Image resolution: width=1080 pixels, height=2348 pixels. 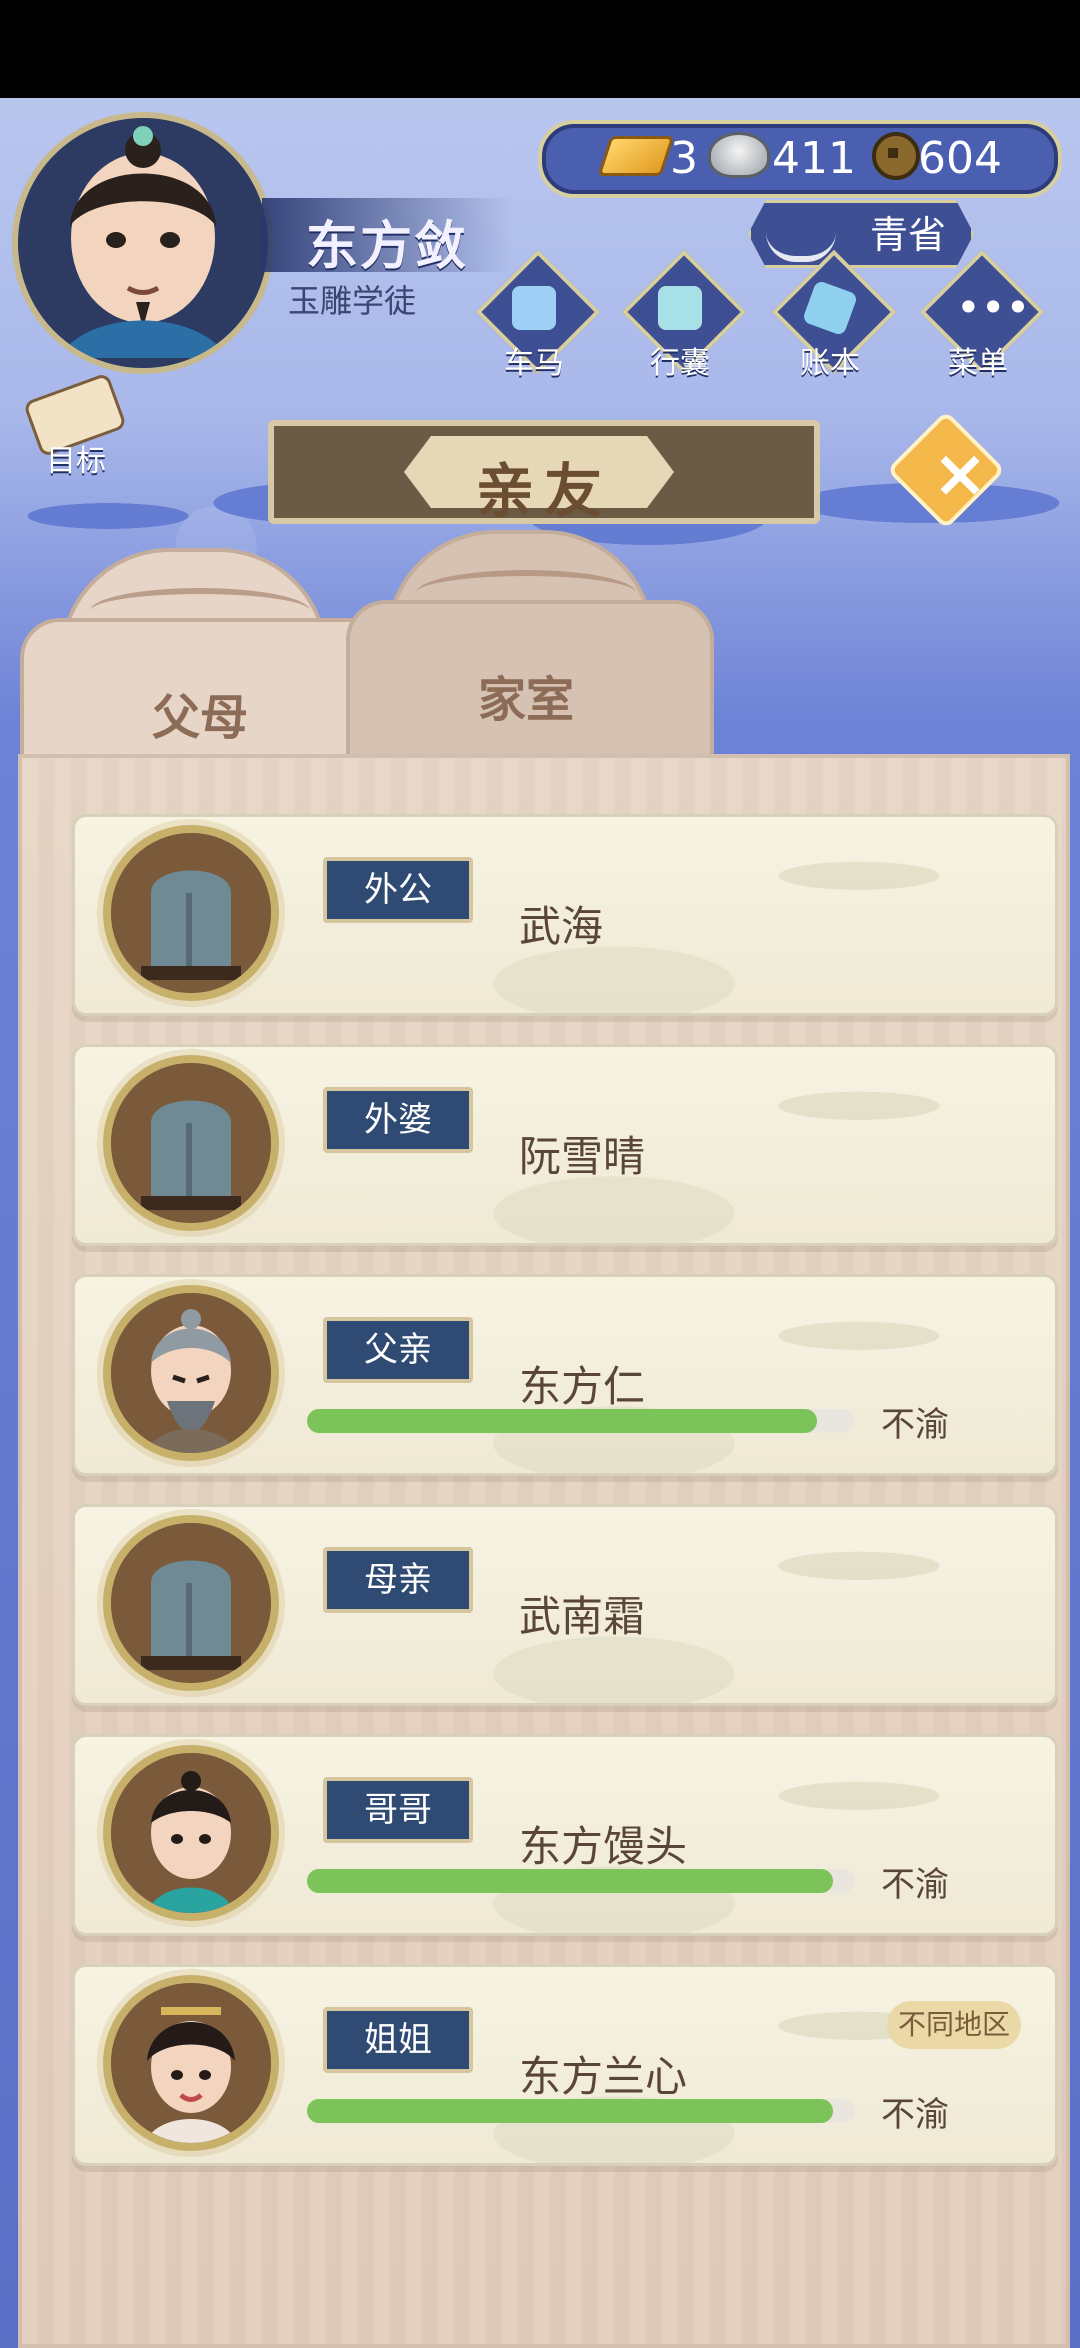 I want to click on carriage-button: 车马, so click(x=538, y=315).